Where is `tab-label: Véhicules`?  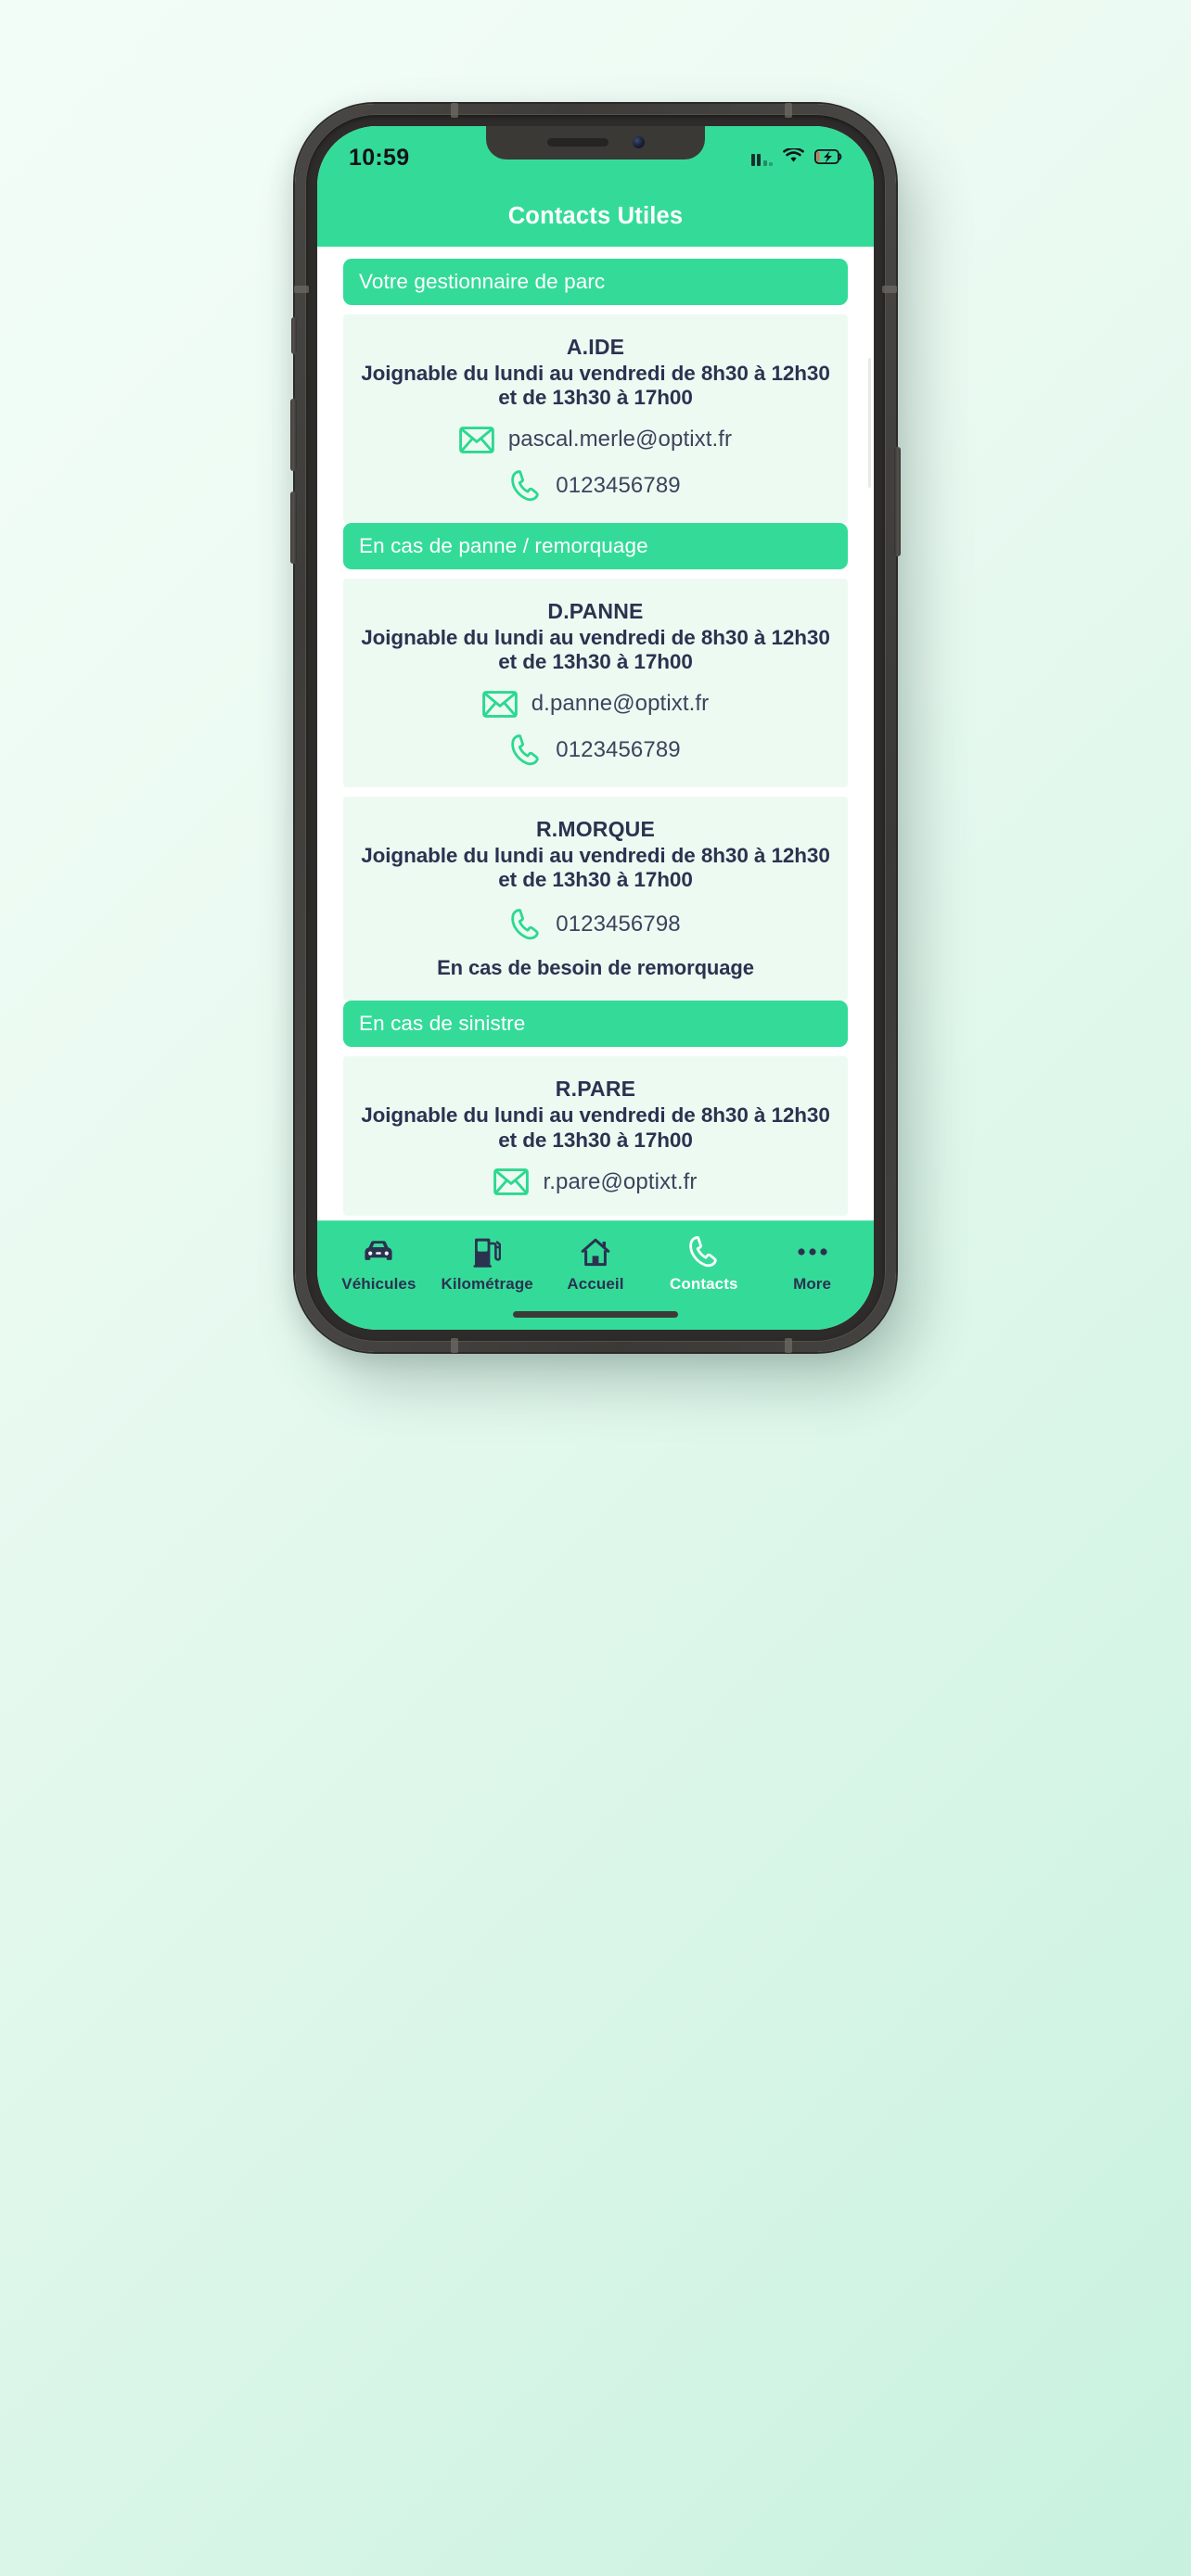 tab-label: Véhicules is located at coordinates (378, 1284).